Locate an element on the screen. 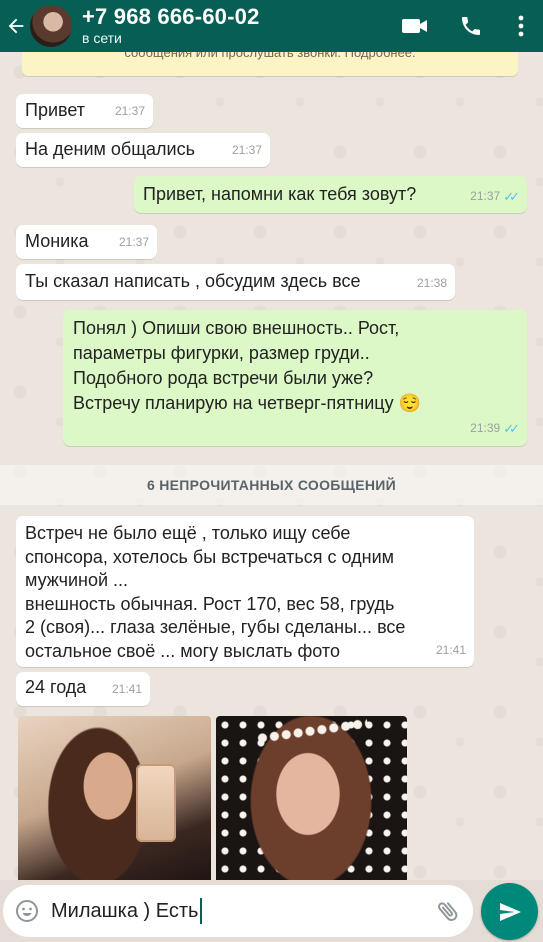 This screenshot has width=543, height=942. send-icon is located at coordinates (510, 911).